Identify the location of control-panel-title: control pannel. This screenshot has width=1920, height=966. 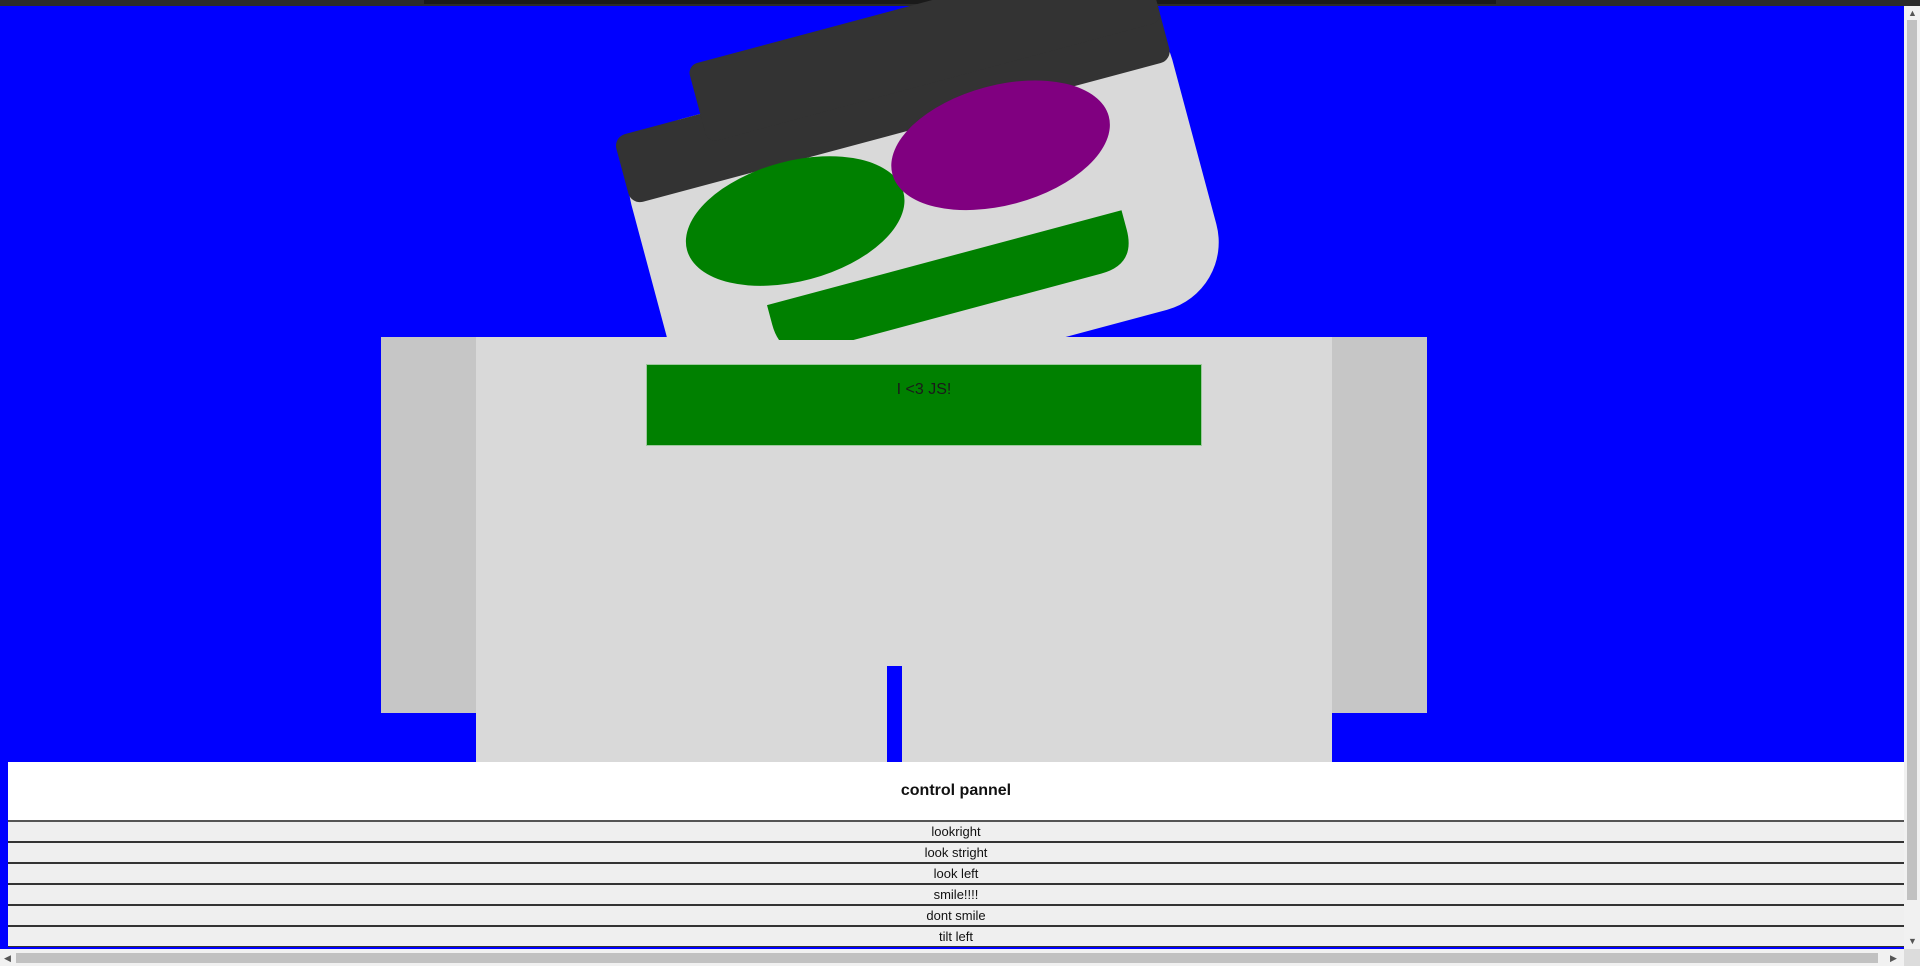
(956, 792).